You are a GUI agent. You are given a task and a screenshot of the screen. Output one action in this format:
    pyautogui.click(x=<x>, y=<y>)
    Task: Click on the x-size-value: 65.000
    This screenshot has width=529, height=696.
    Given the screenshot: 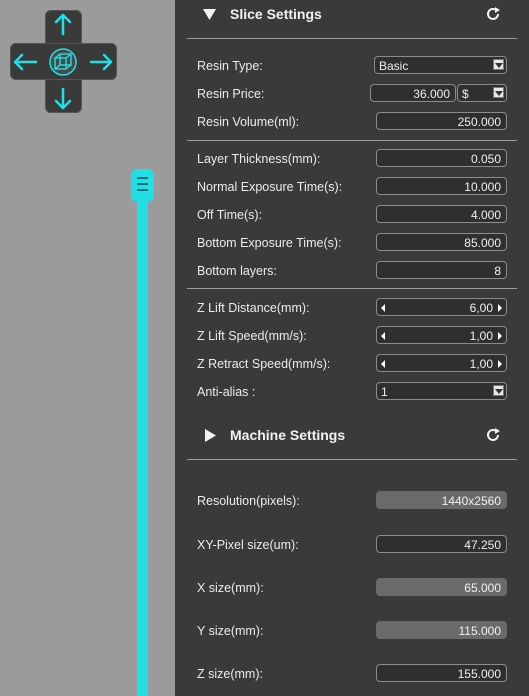 What is the action you would take?
    pyautogui.click(x=441, y=587)
    